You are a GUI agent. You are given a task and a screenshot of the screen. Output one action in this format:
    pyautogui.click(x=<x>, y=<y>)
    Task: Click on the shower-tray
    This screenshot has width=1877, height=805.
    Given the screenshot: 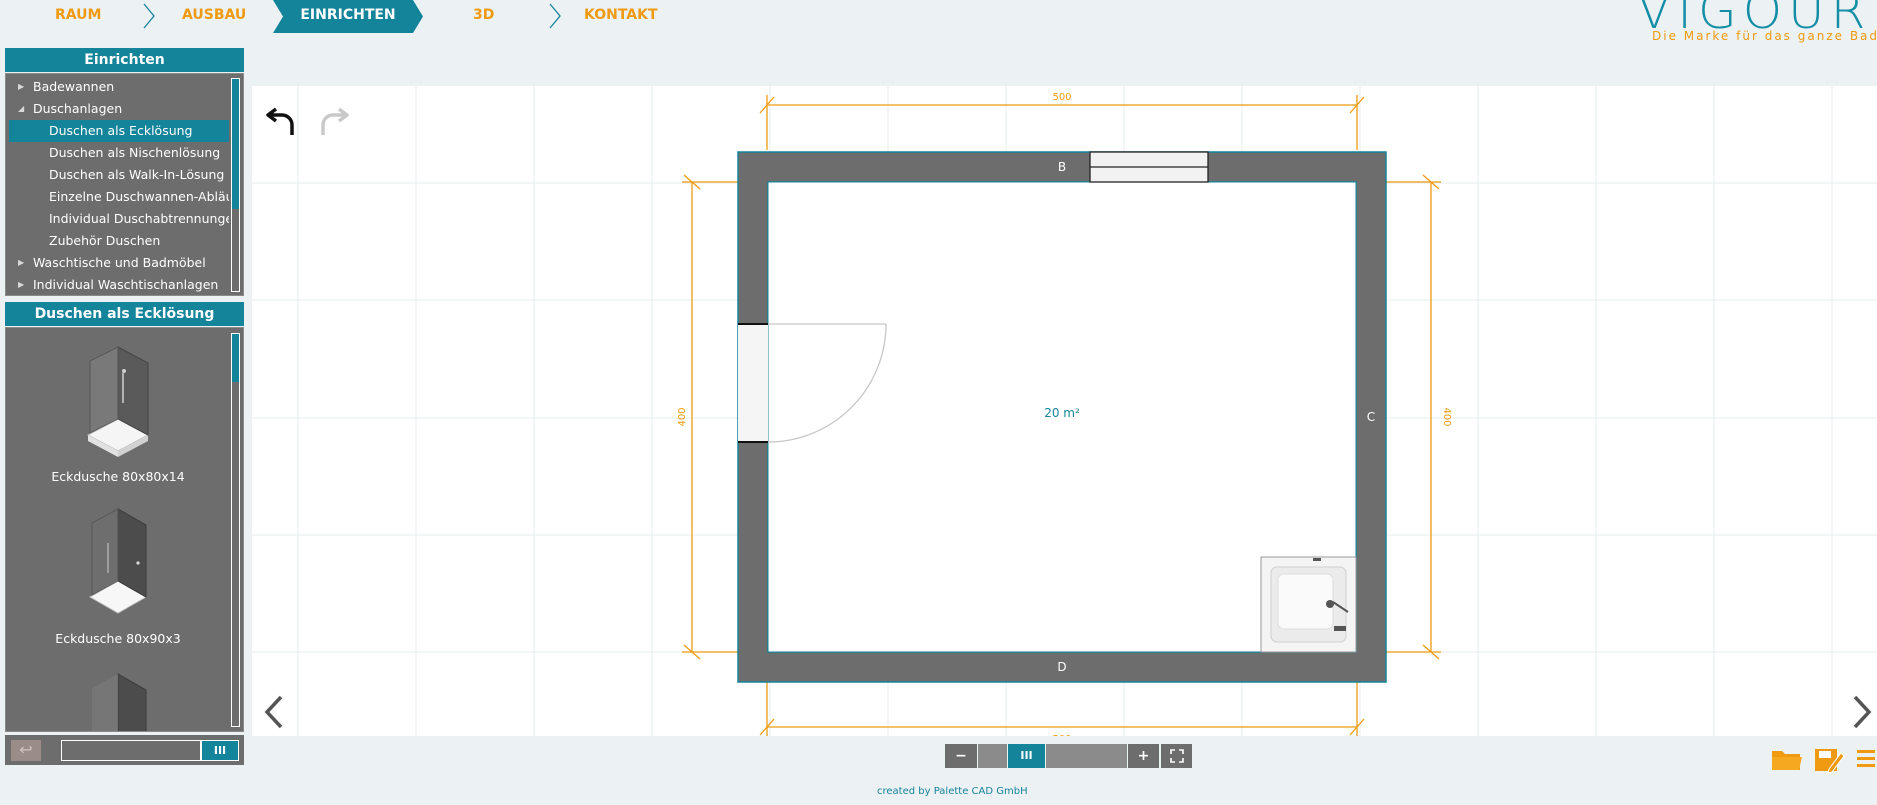 What is the action you would take?
    pyautogui.click(x=1308, y=604)
    